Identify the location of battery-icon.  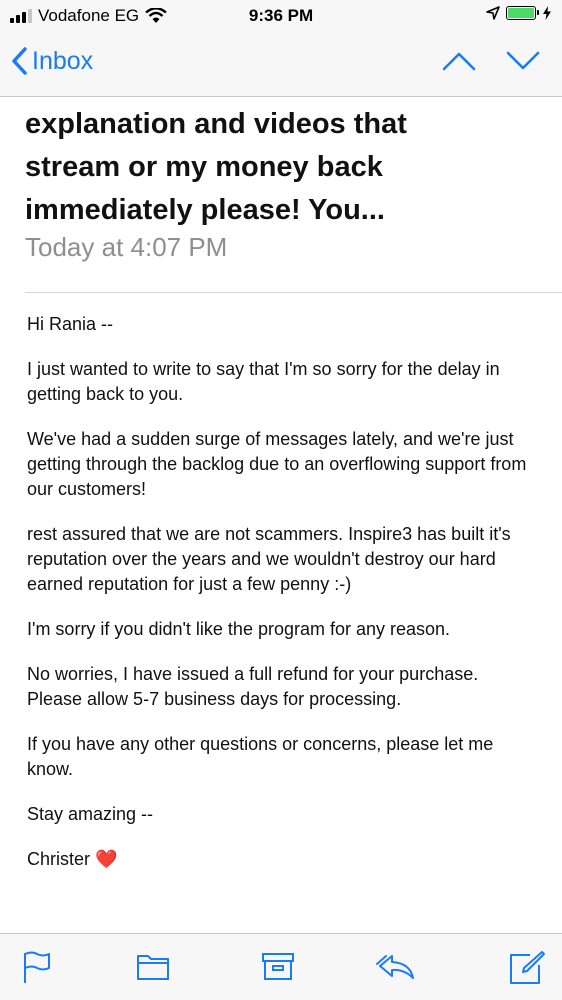
(522, 13).